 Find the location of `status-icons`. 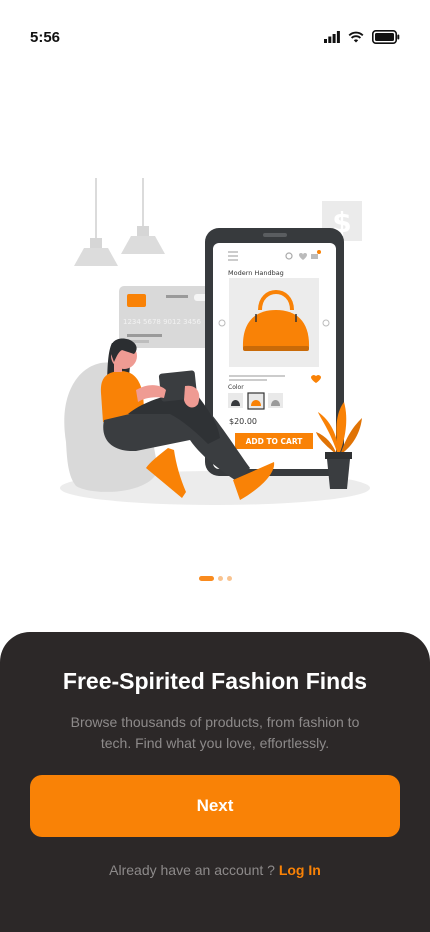

status-icons is located at coordinates (362, 37).